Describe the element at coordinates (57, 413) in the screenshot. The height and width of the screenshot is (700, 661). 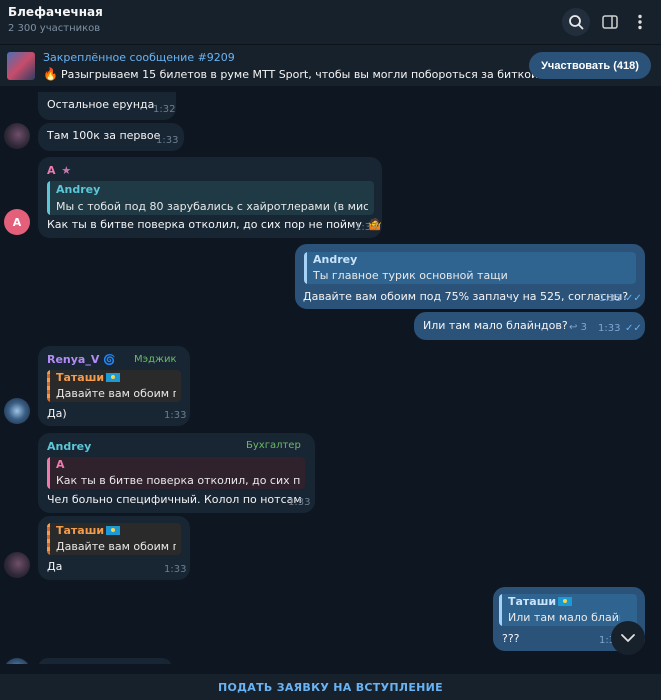
I see `message-text: Да)` at that location.